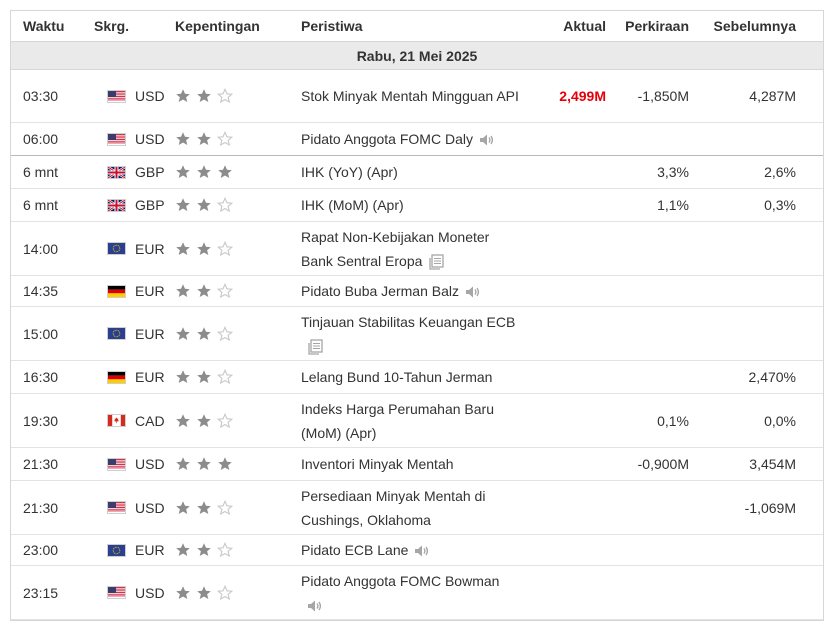 This screenshot has width=834, height=627. I want to click on table-row: 06:00 USD Pidato Anggota FOMC Daly, so click(417, 139).